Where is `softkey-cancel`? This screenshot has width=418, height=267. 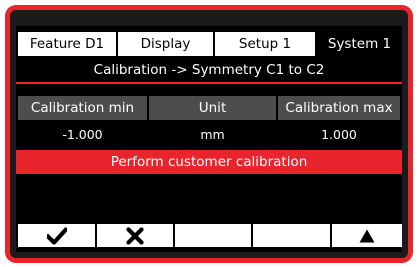
softkey-cancel is located at coordinates (135, 235).